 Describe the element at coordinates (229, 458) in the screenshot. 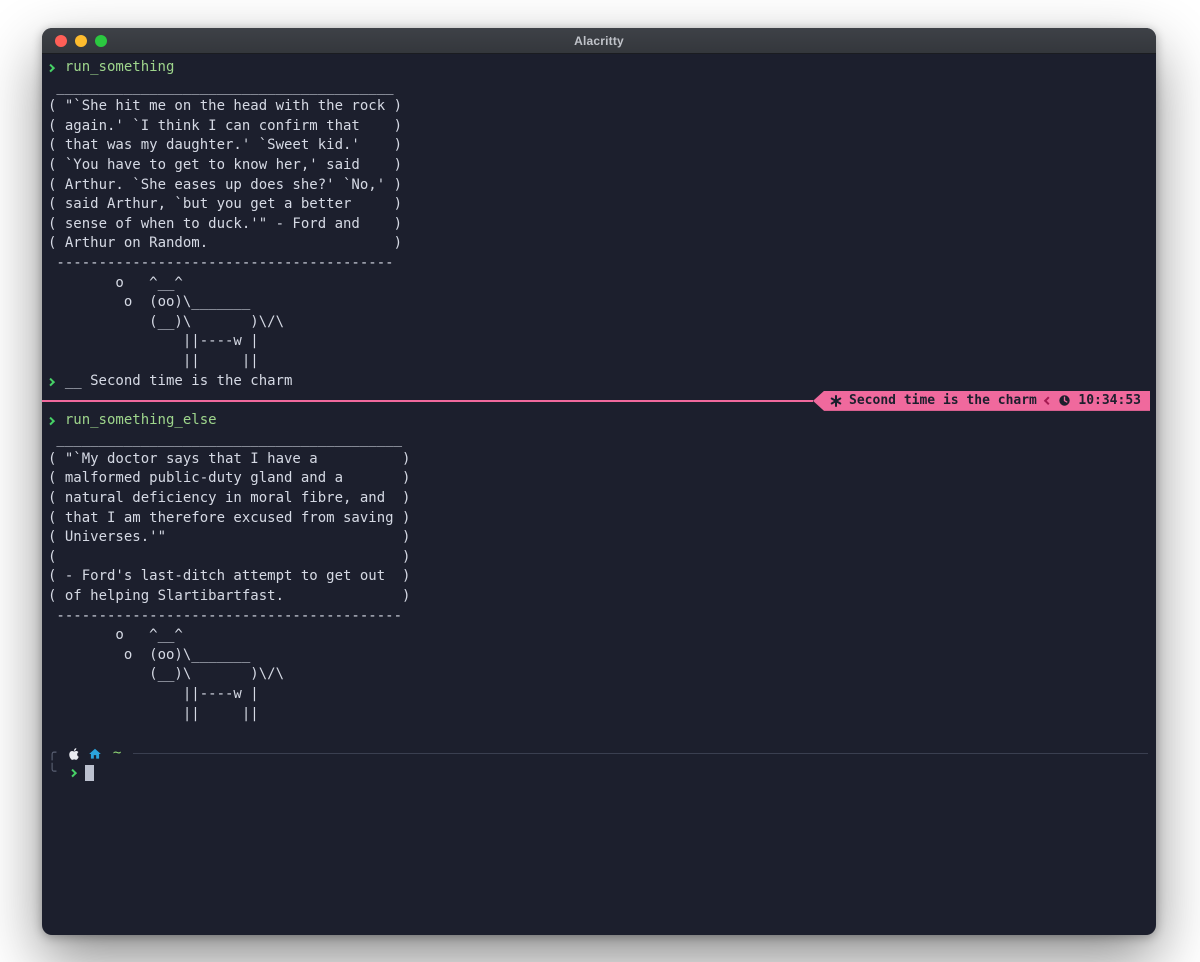

I see `terminal-text-line: ( "`My doctor says that I have a )` at that location.